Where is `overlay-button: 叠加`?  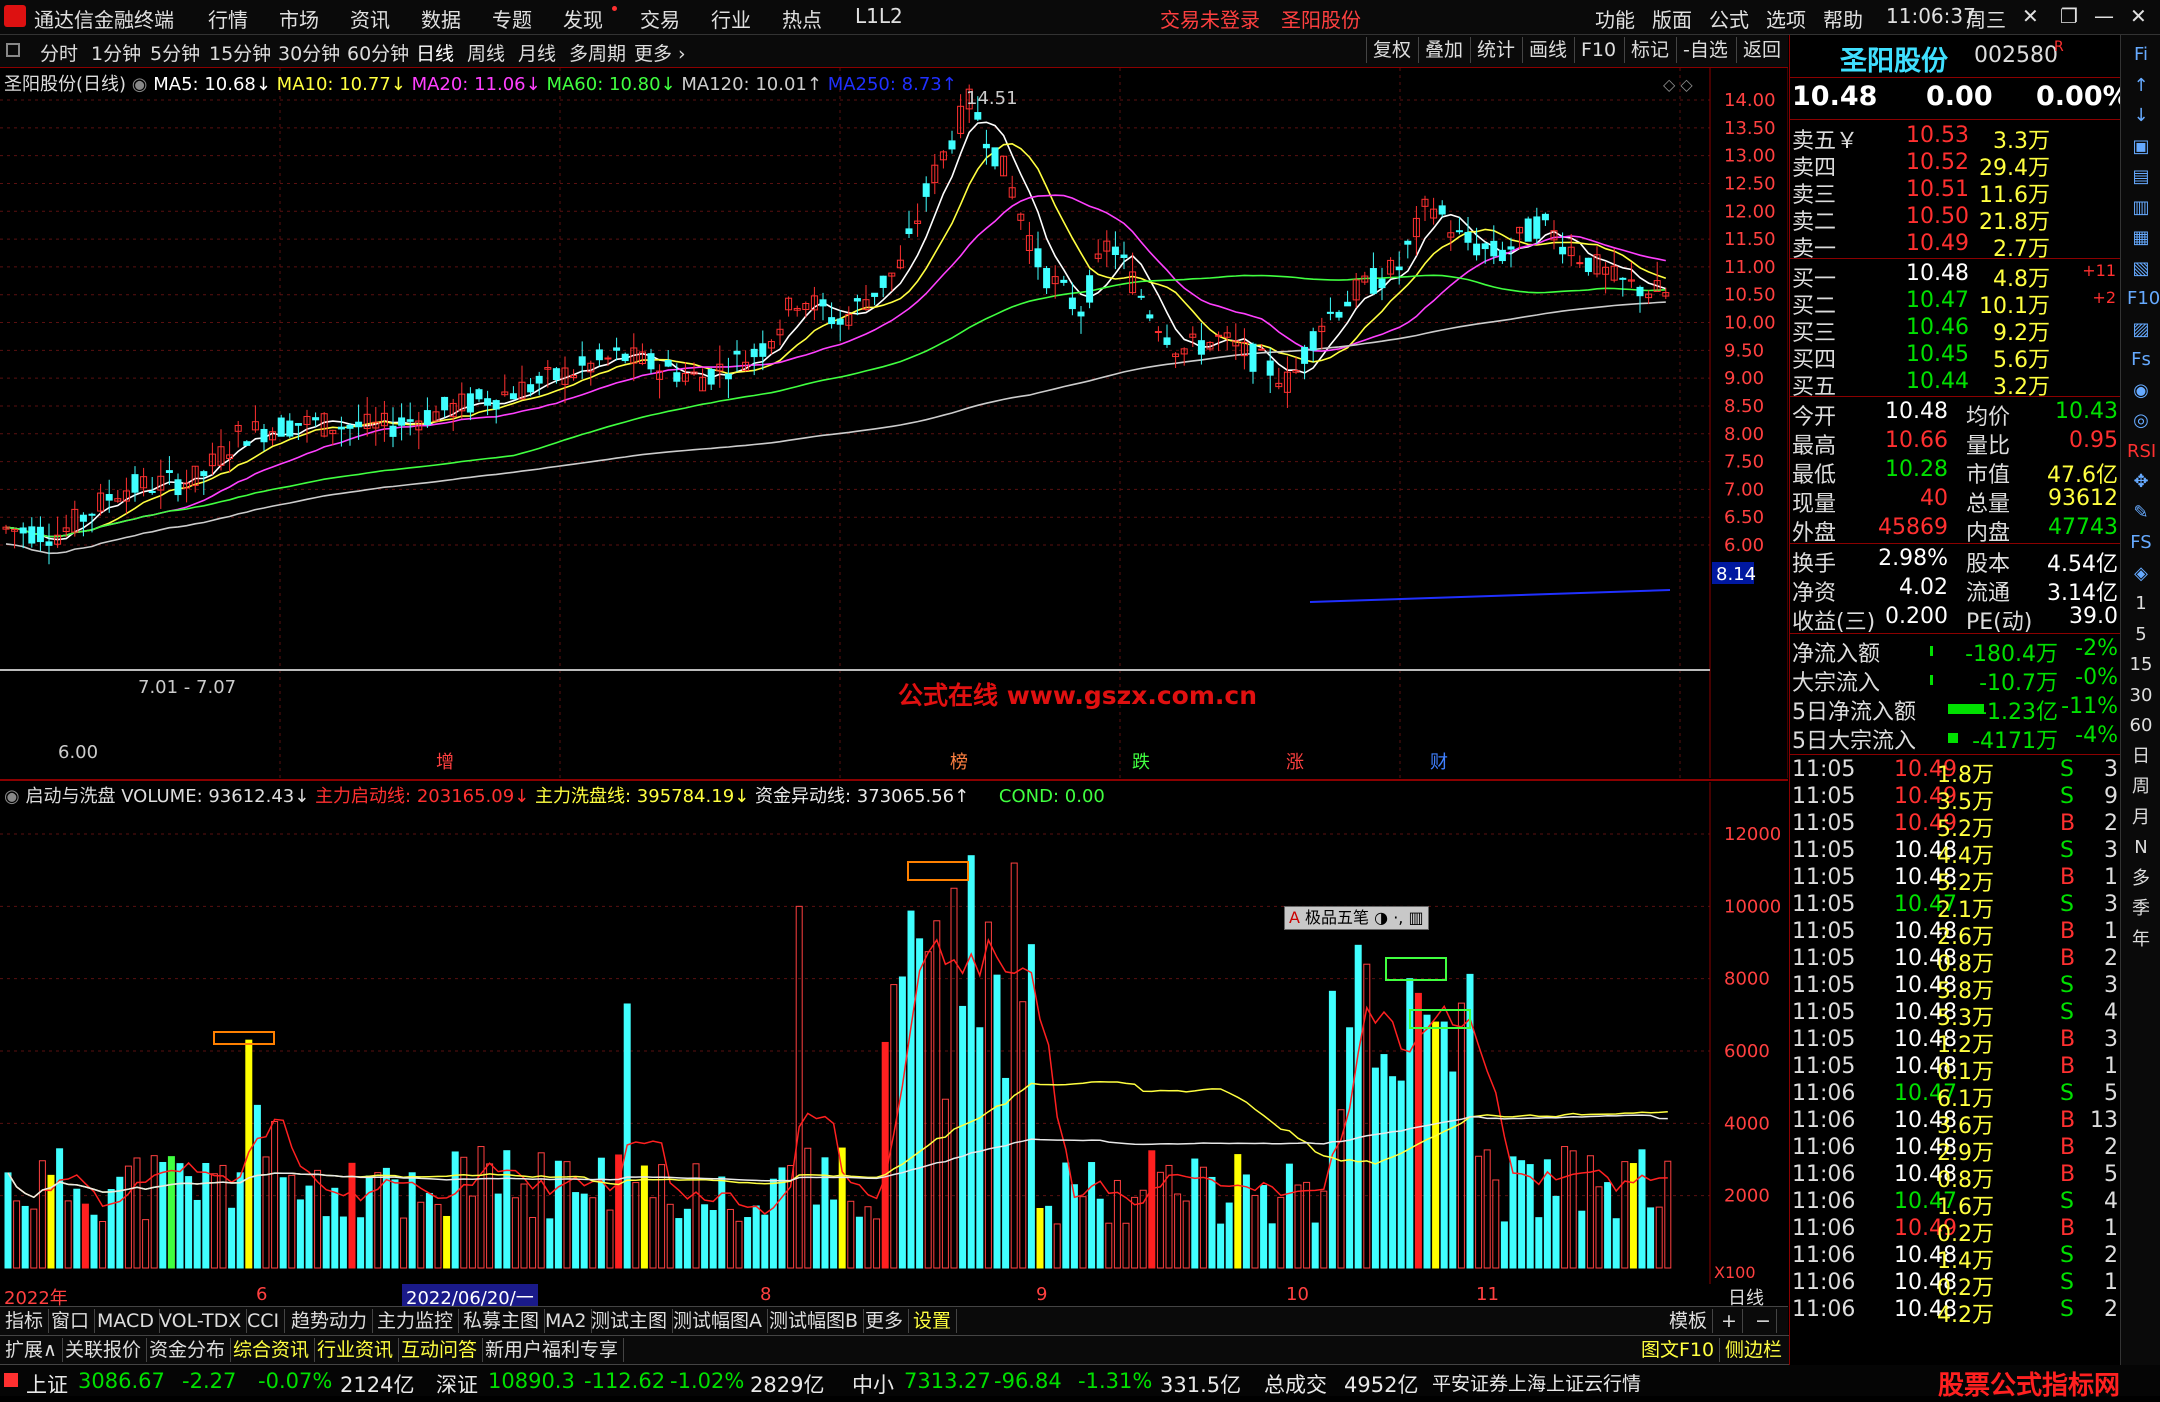 overlay-button: 叠加 is located at coordinates (1443, 50).